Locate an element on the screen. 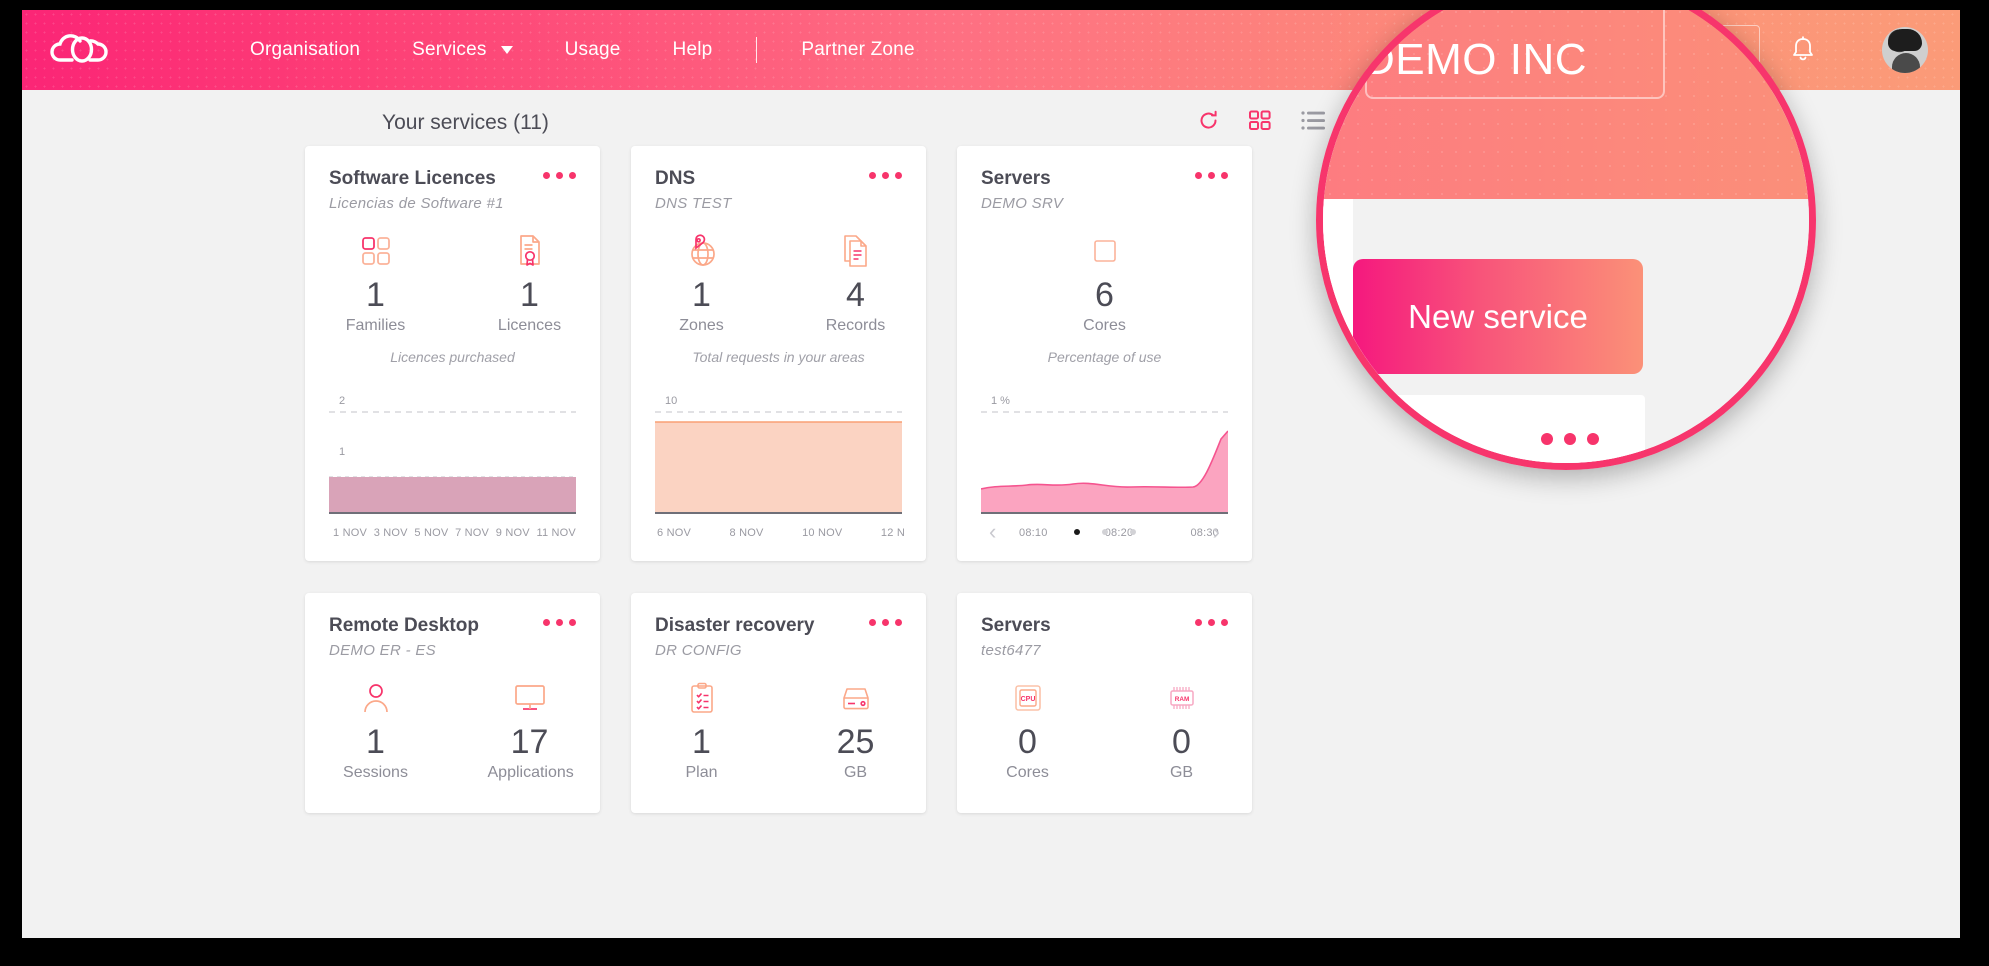 The width and height of the screenshot is (1989, 966). magnified-navbar: D DEMO INC is located at coordinates (1566, 104).